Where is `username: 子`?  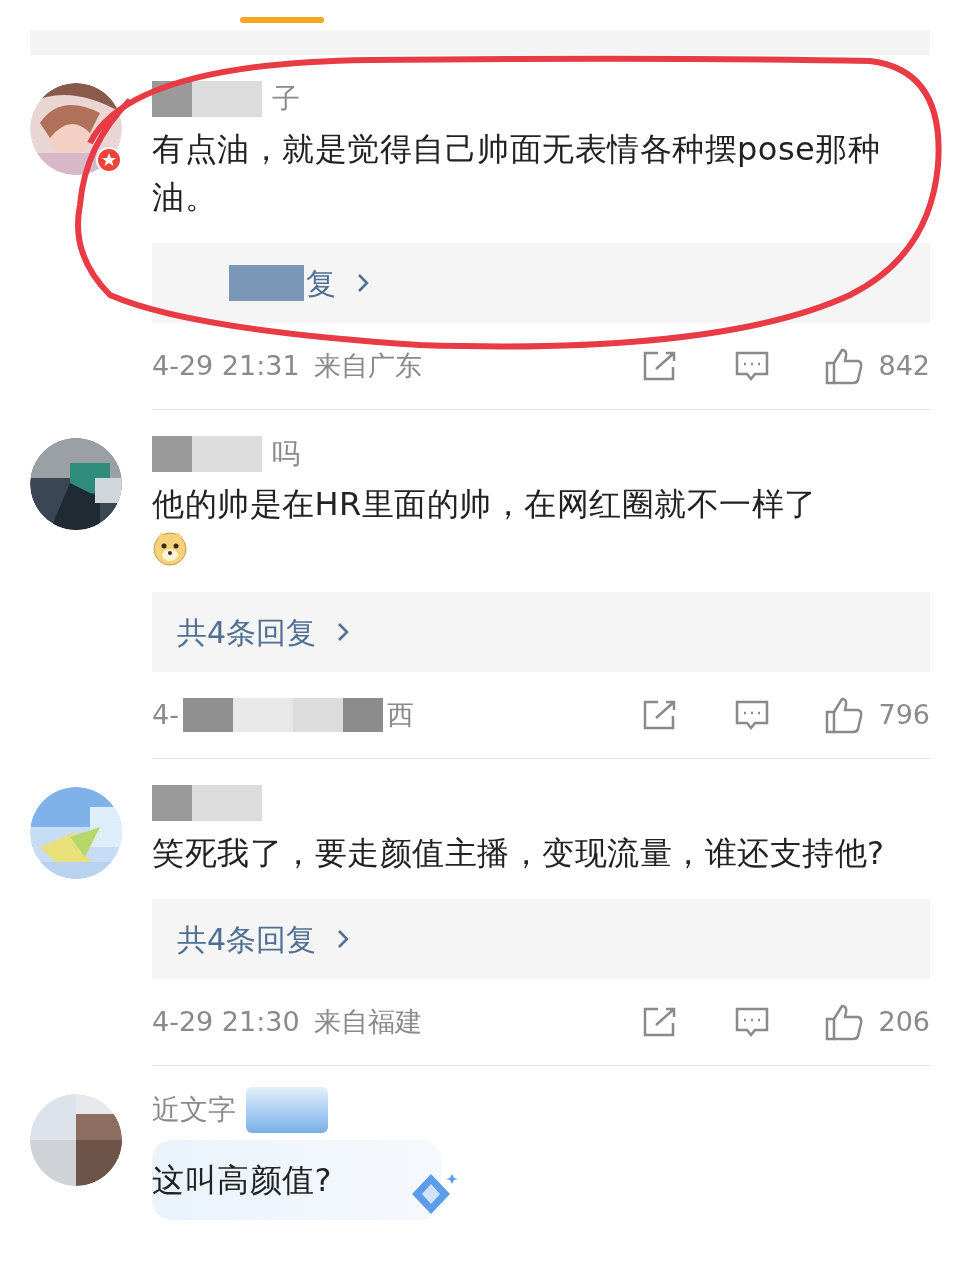
username: 子 is located at coordinates (286, 99).